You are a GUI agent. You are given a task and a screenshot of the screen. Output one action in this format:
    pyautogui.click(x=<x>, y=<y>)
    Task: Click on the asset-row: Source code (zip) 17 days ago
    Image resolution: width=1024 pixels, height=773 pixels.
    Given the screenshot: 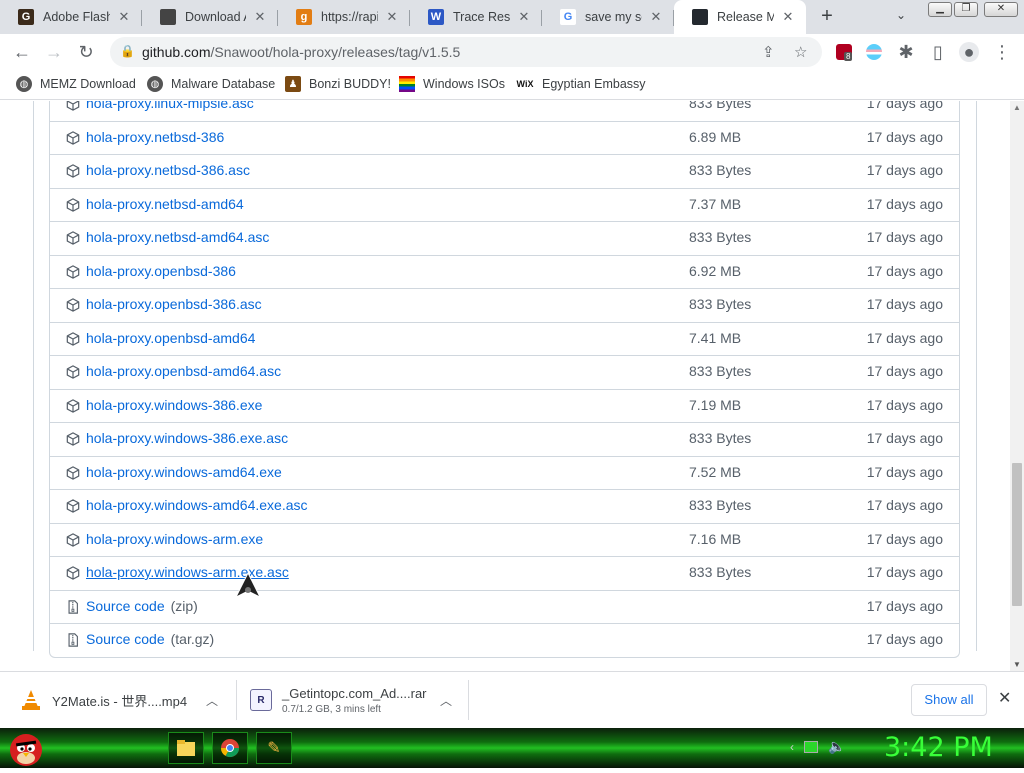 What is the action you would take?
    pyautogui.click(x=504, y=606)
    